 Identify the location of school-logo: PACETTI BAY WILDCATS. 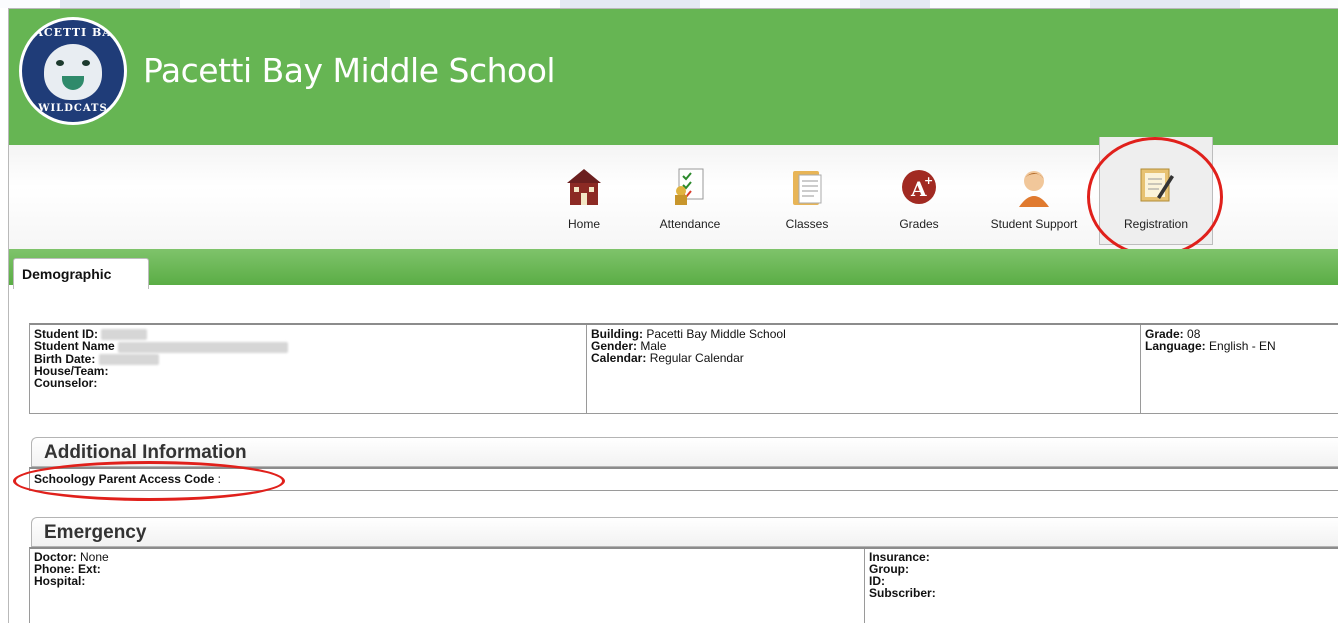
(73, 71).